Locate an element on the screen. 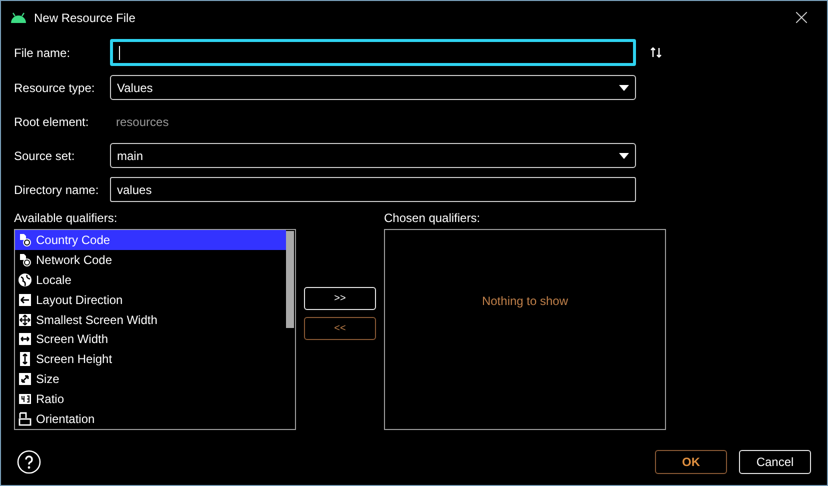 The height and width of the screenshot is (486, 828). scrollbar-thumb is located at coordinates (290, 279).